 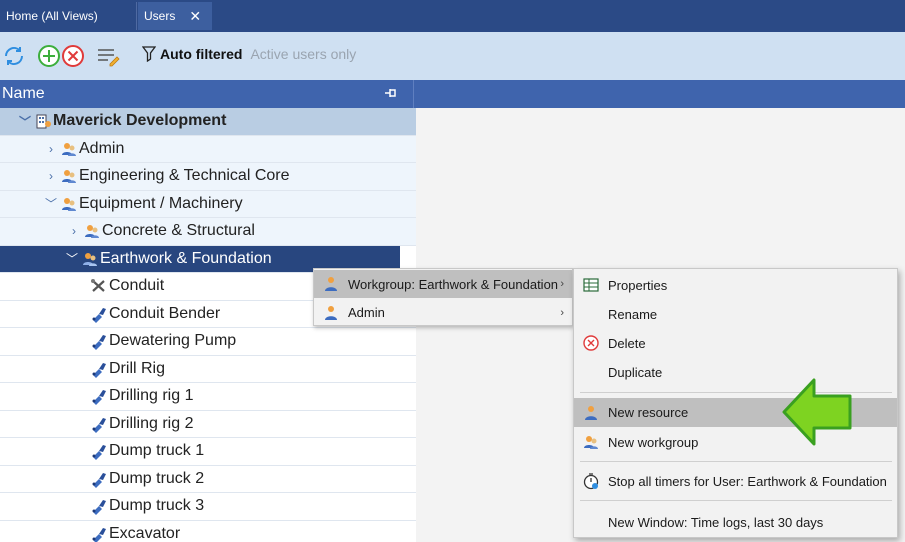 What do you see at coordinates (151, 396) in the screenshot?
I see `tree-node-label: Drilling rig 1` at bounding box center [151, 396].